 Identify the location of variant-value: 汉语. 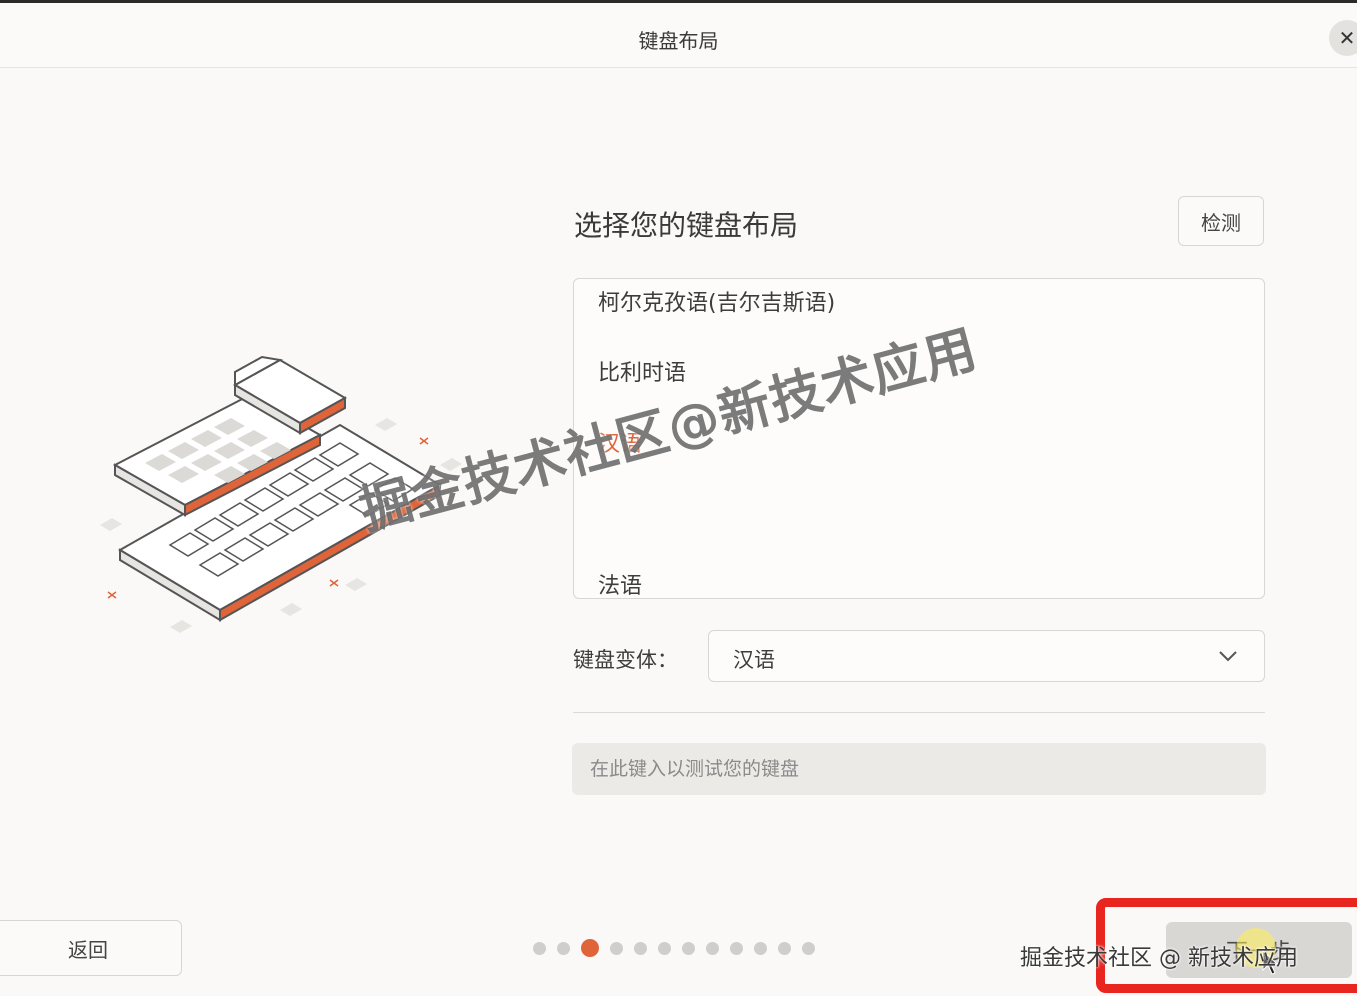
(754, 660).